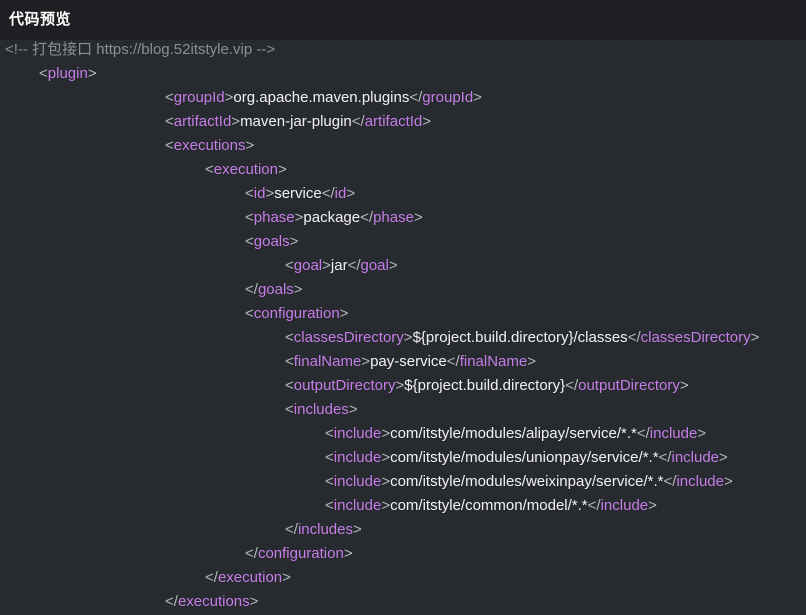  Describe the element at coordinates (67, 73) in the screenshot. I see `tag-name: plugin` at that location.